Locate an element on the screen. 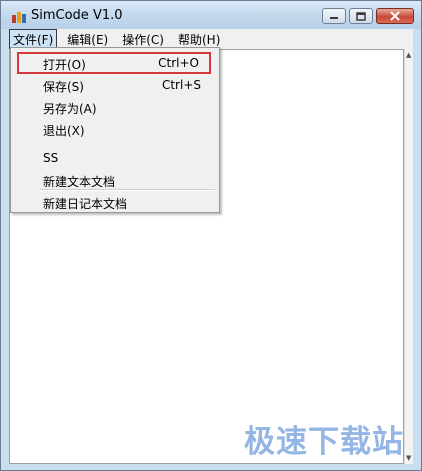 This screenshot has height=471, width=422. title-bar: SimCode V1.0 is located at coordinates (211, 15).